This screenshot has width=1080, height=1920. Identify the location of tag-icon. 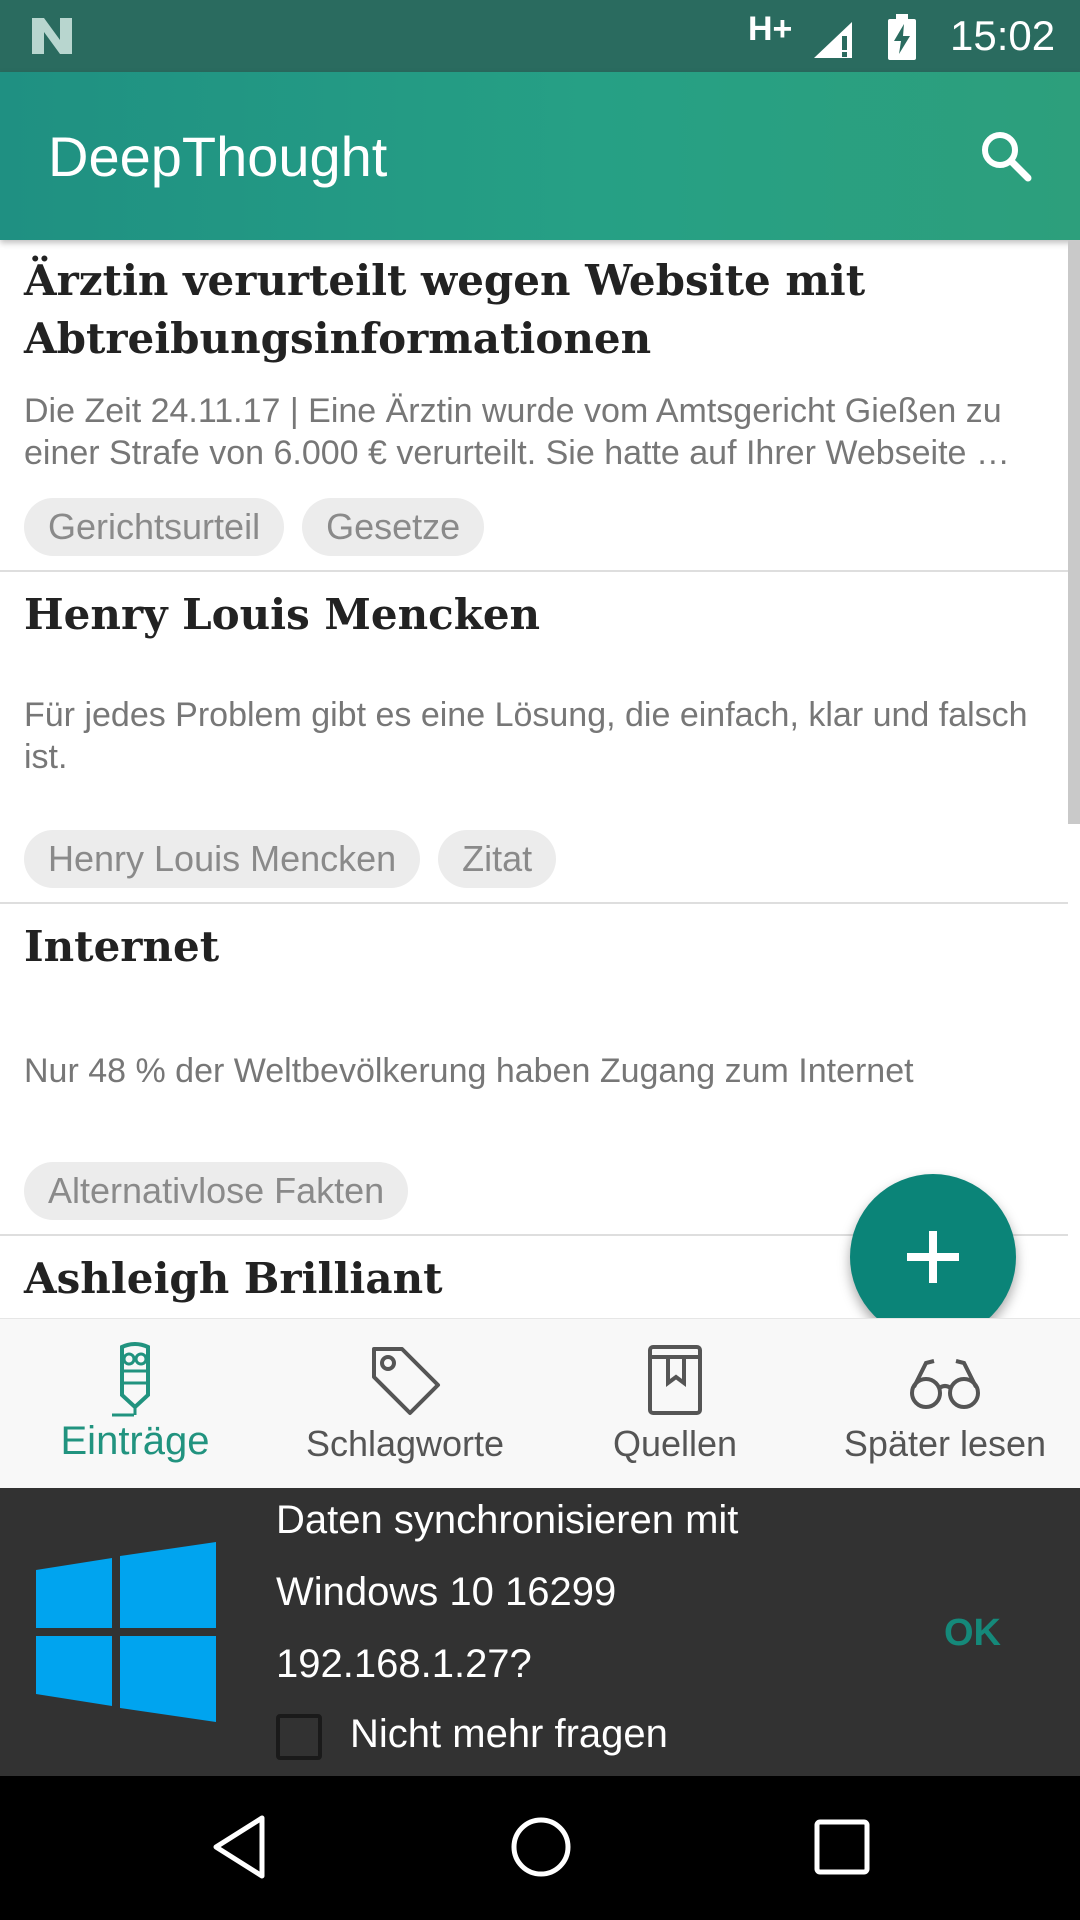
(406, 1381).